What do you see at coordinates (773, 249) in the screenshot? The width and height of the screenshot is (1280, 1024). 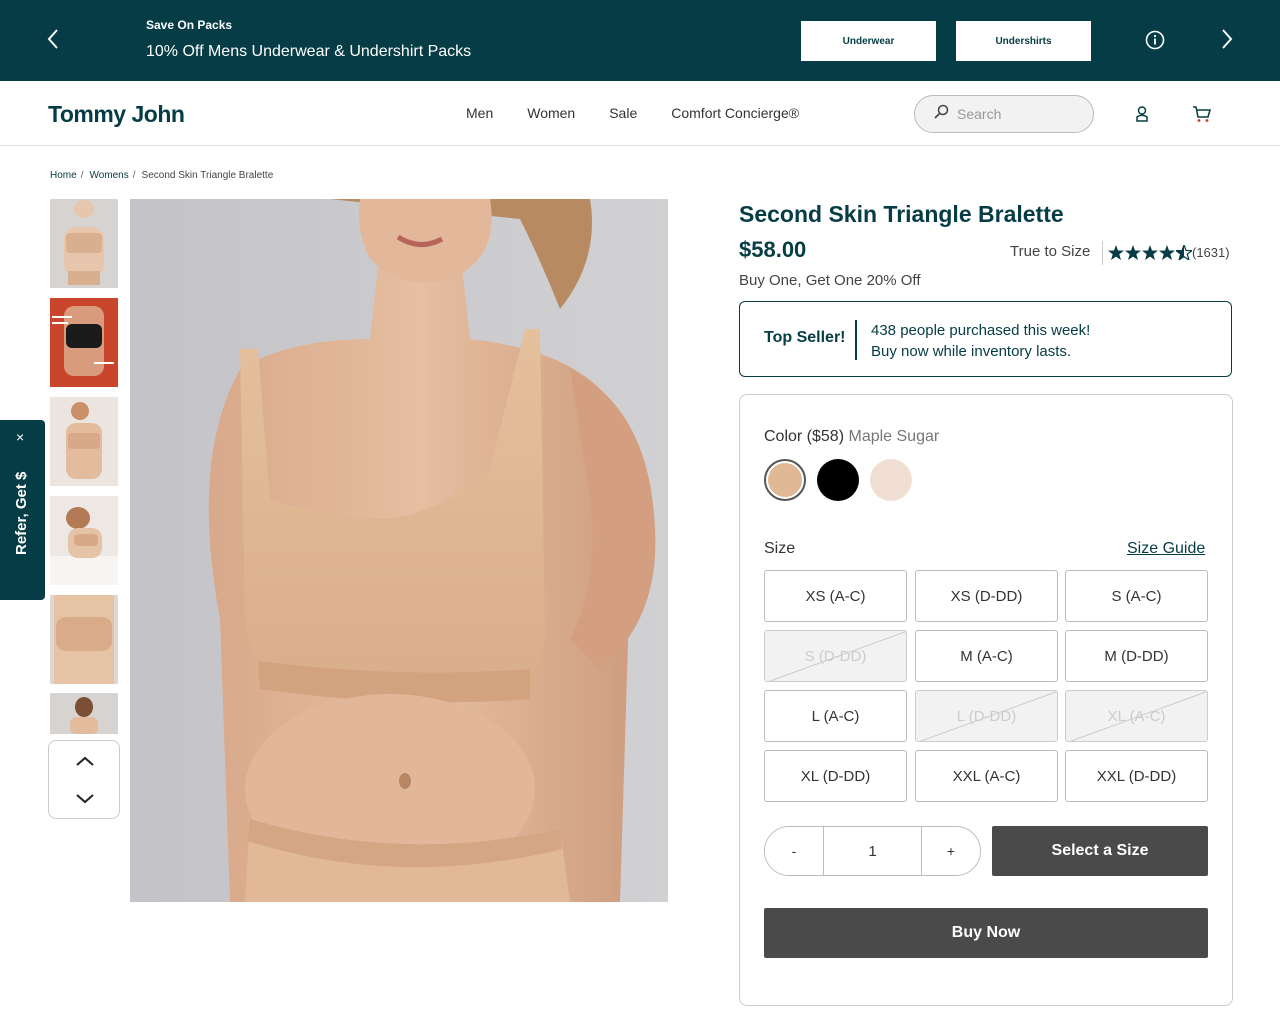 I see `product-price: $58.00` at bounding box center [773, 249].